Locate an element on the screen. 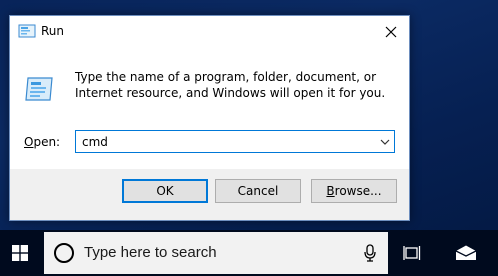  open-label: Open: is located at coordinates (42, 142).